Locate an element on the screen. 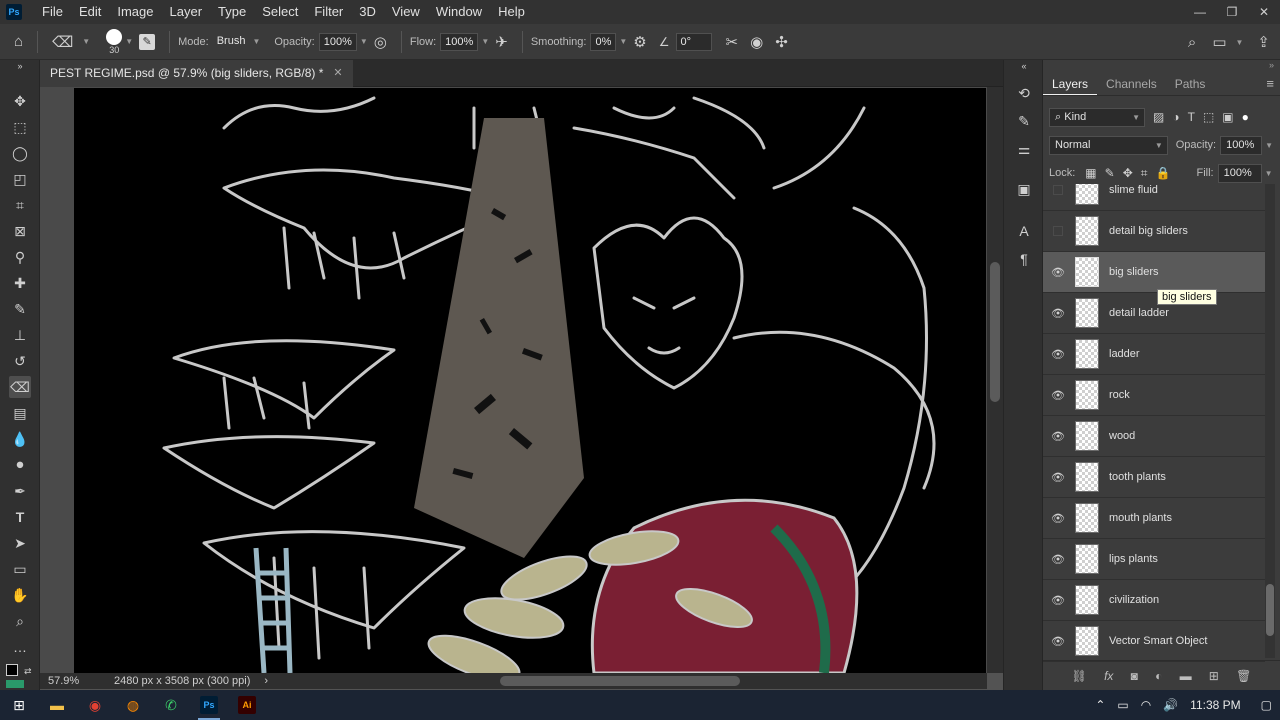 The image size is (1280, 720). adjustment-filter-icon: ◑ is located at coordinates (1175, 117).